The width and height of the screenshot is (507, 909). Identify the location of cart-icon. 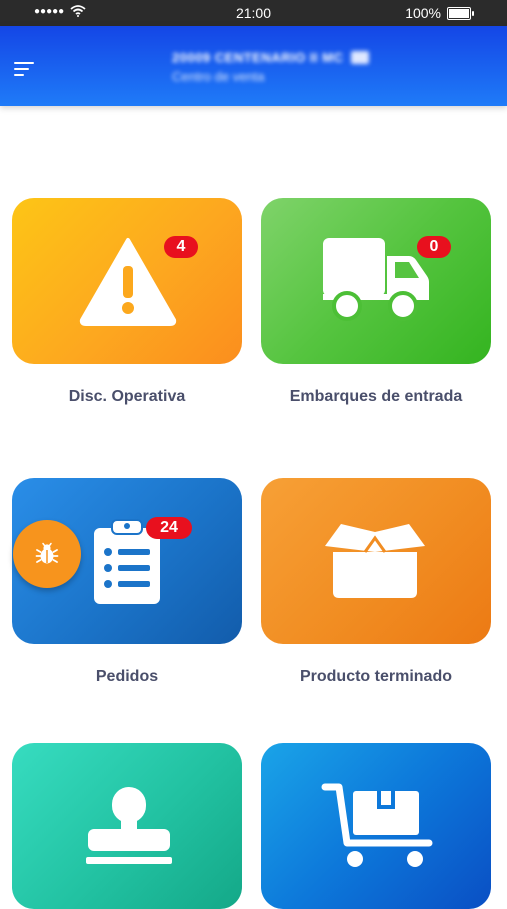
(377, 825).